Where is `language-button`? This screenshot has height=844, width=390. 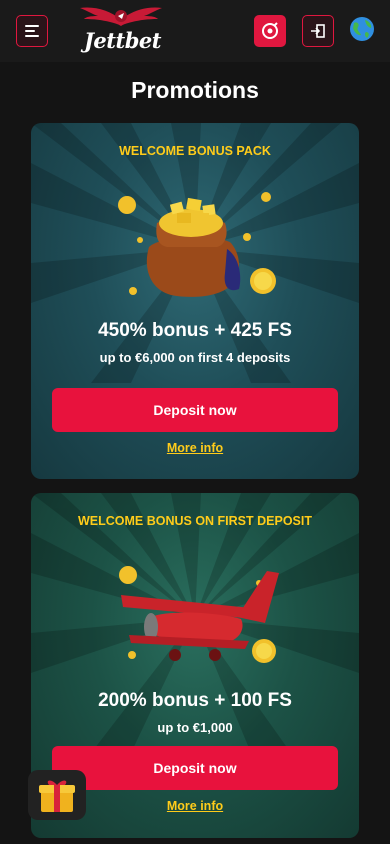
language-button is located at coordinates (362, 29).